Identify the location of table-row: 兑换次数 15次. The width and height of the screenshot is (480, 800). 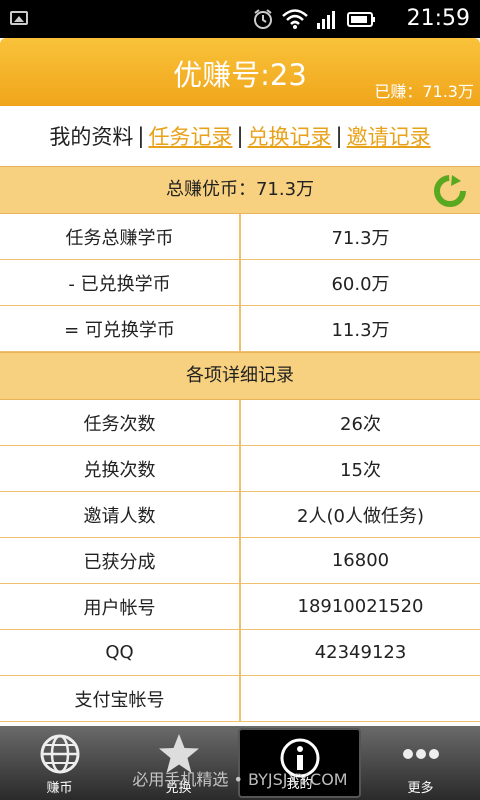
(240, 469).